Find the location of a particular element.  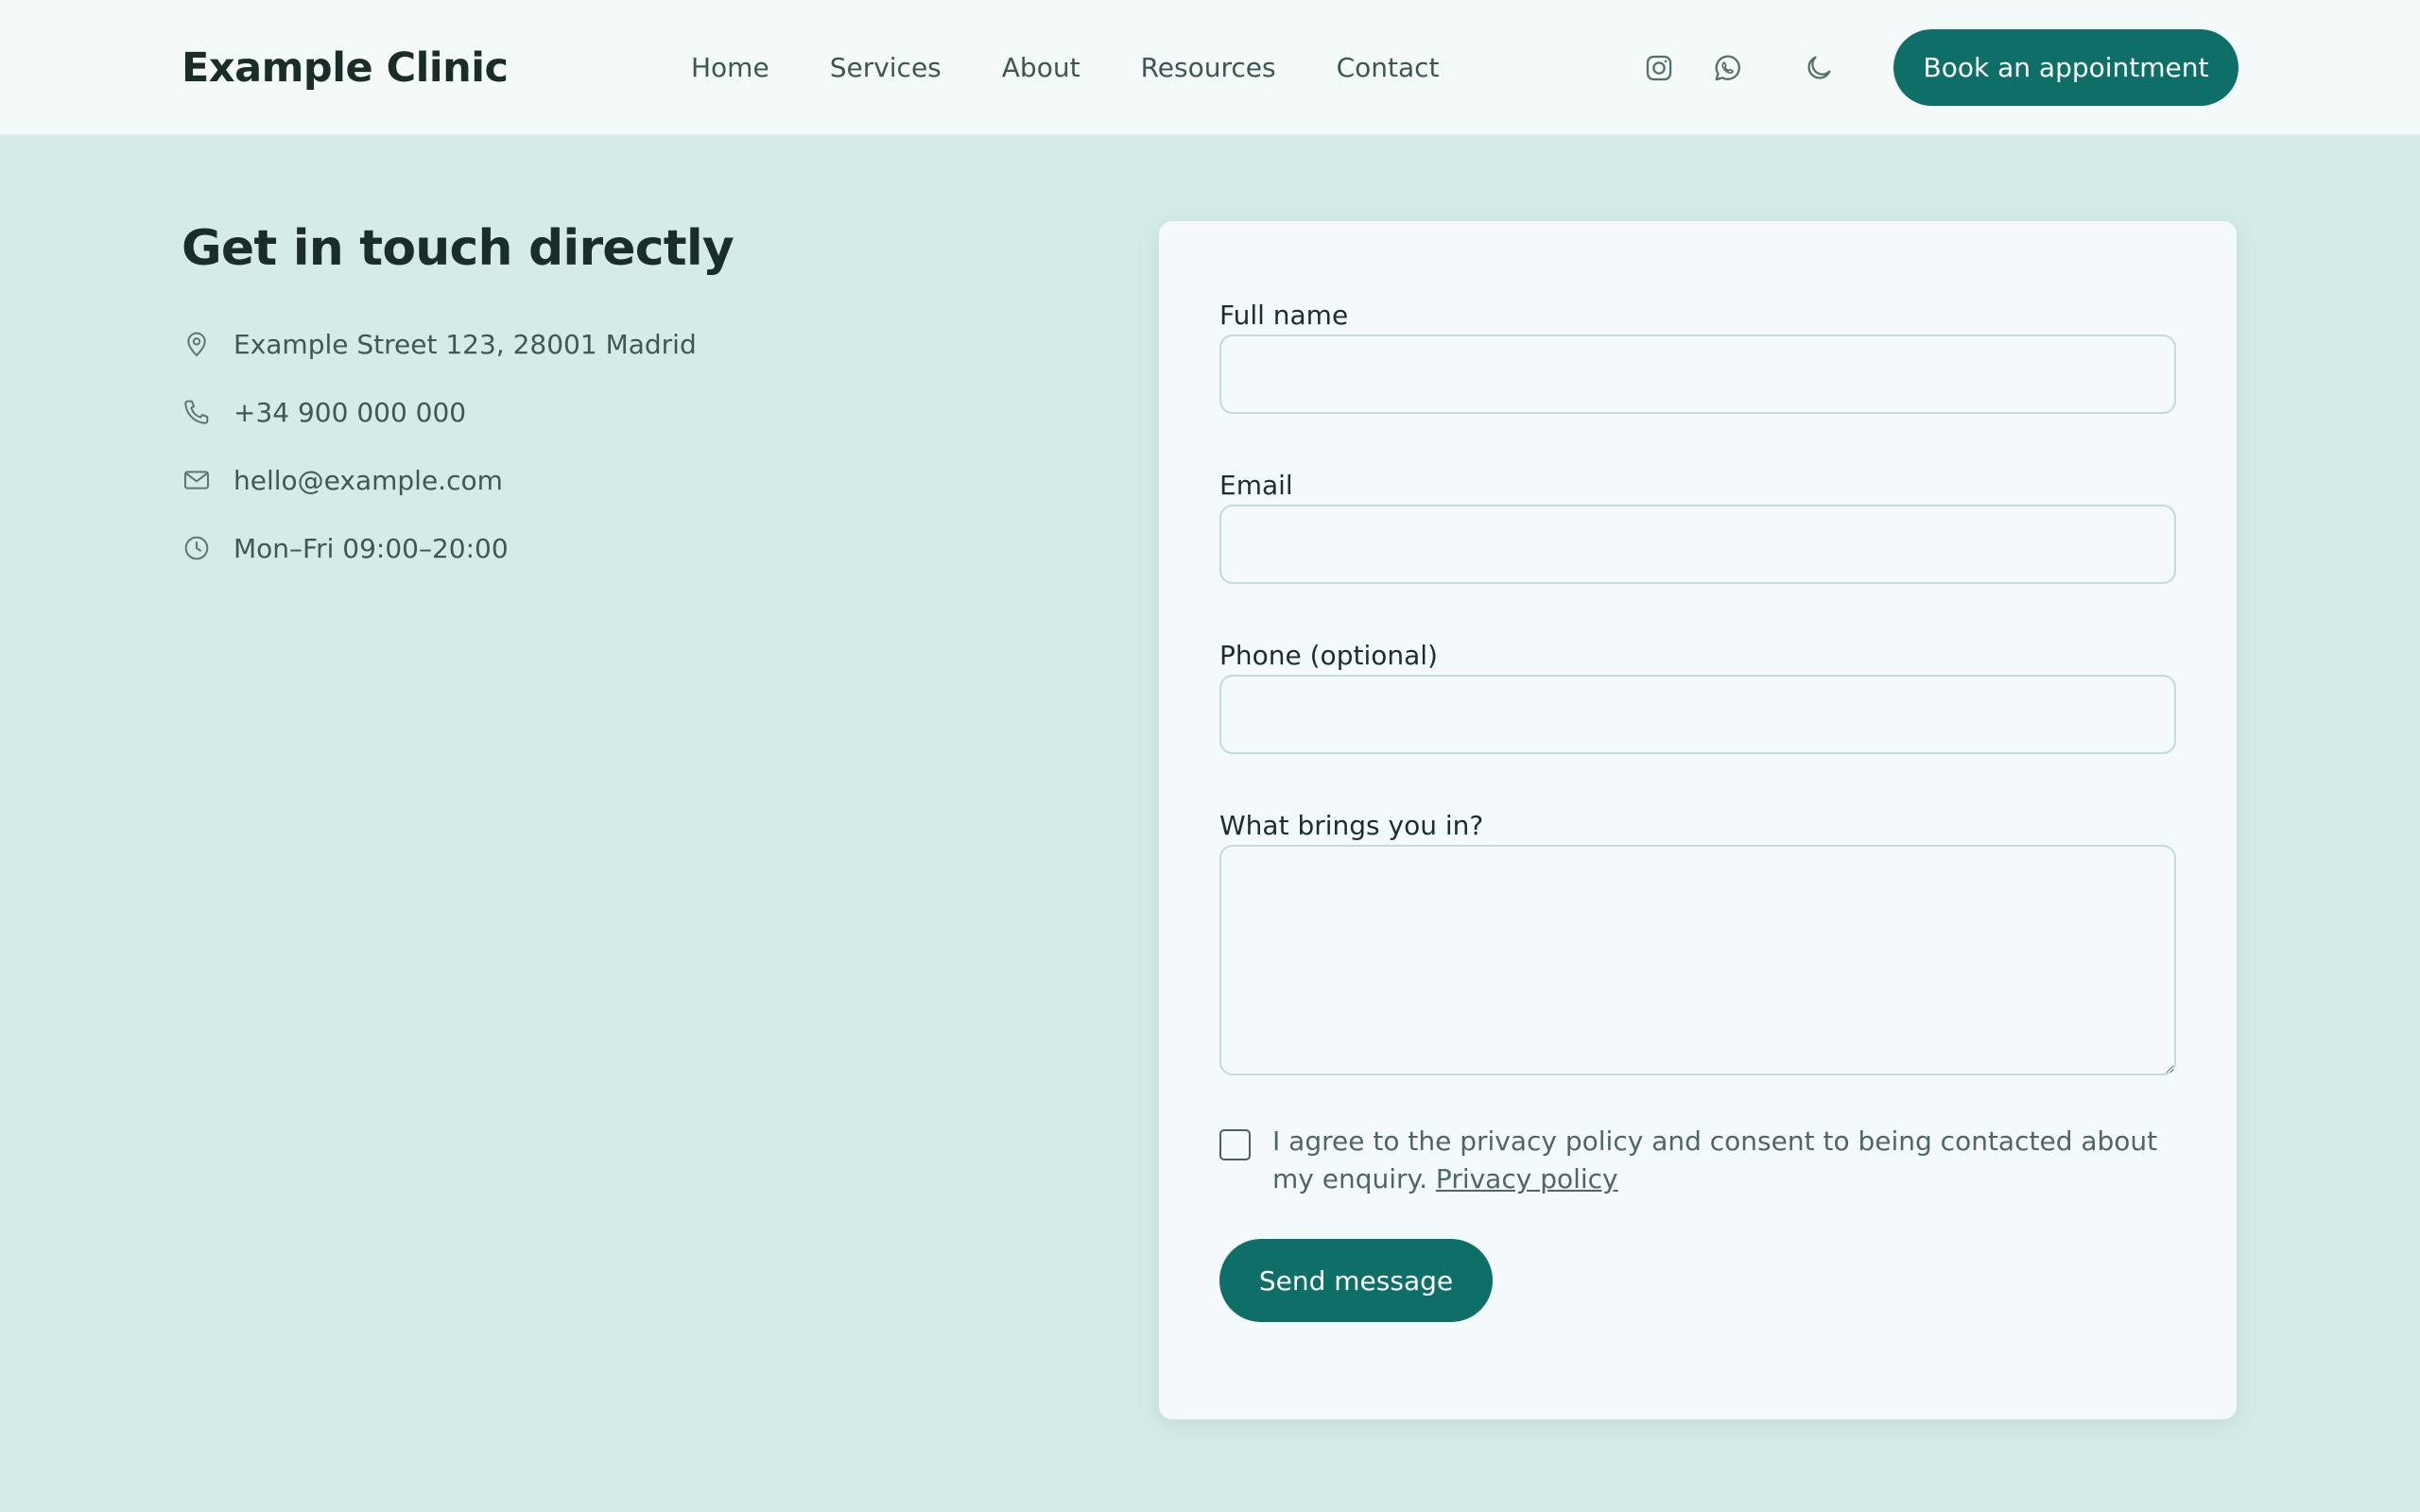

full-name-input is located at coordinates (1697, 374).